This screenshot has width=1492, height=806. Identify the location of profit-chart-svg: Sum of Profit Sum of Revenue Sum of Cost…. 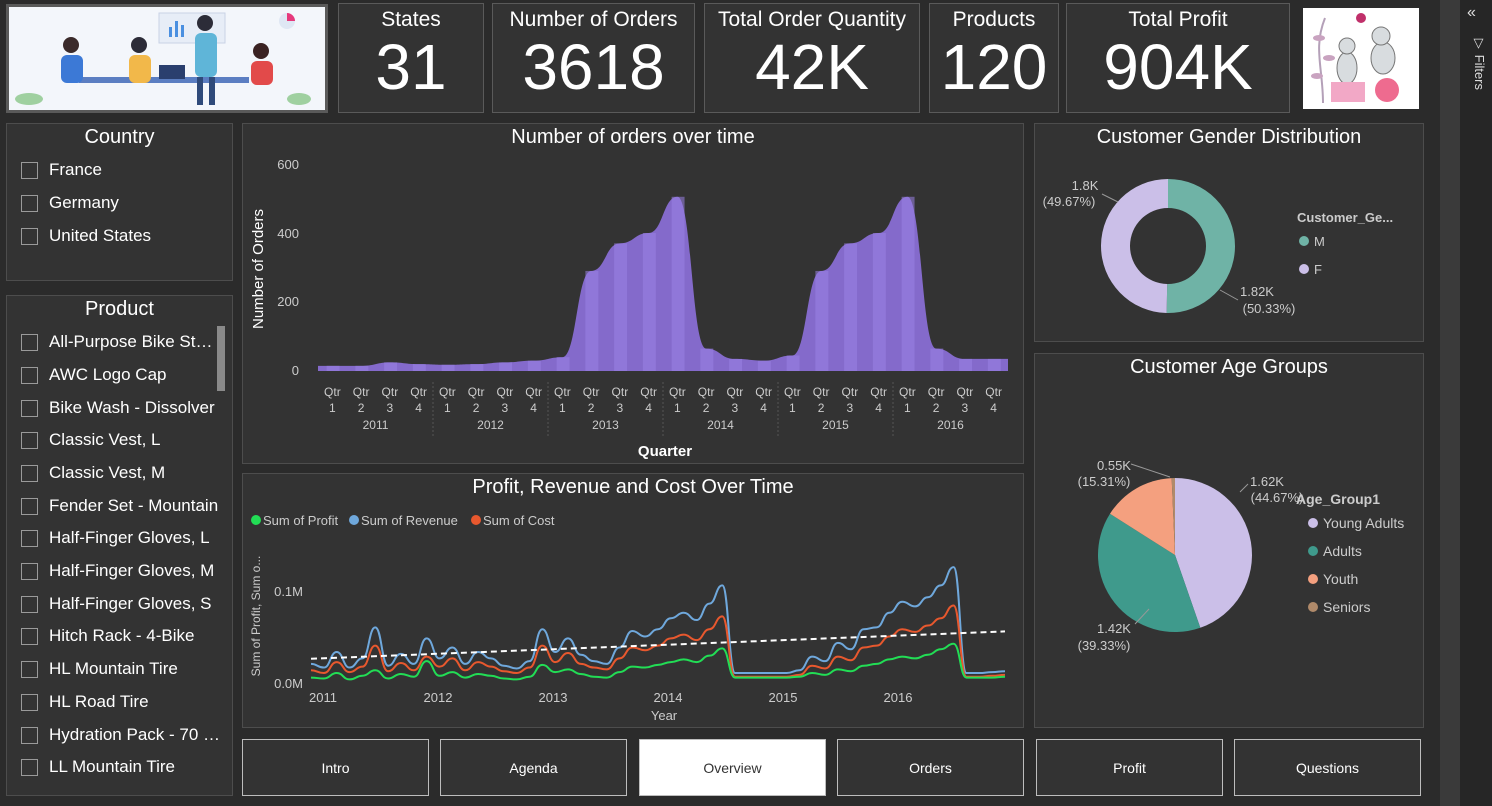
(627, 618).